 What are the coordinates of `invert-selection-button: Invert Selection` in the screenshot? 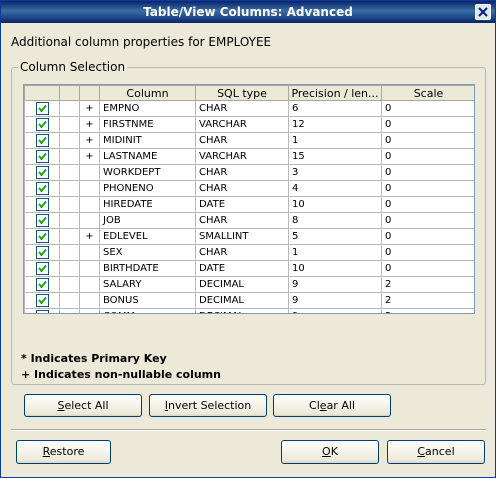 It's located at (208, 405).